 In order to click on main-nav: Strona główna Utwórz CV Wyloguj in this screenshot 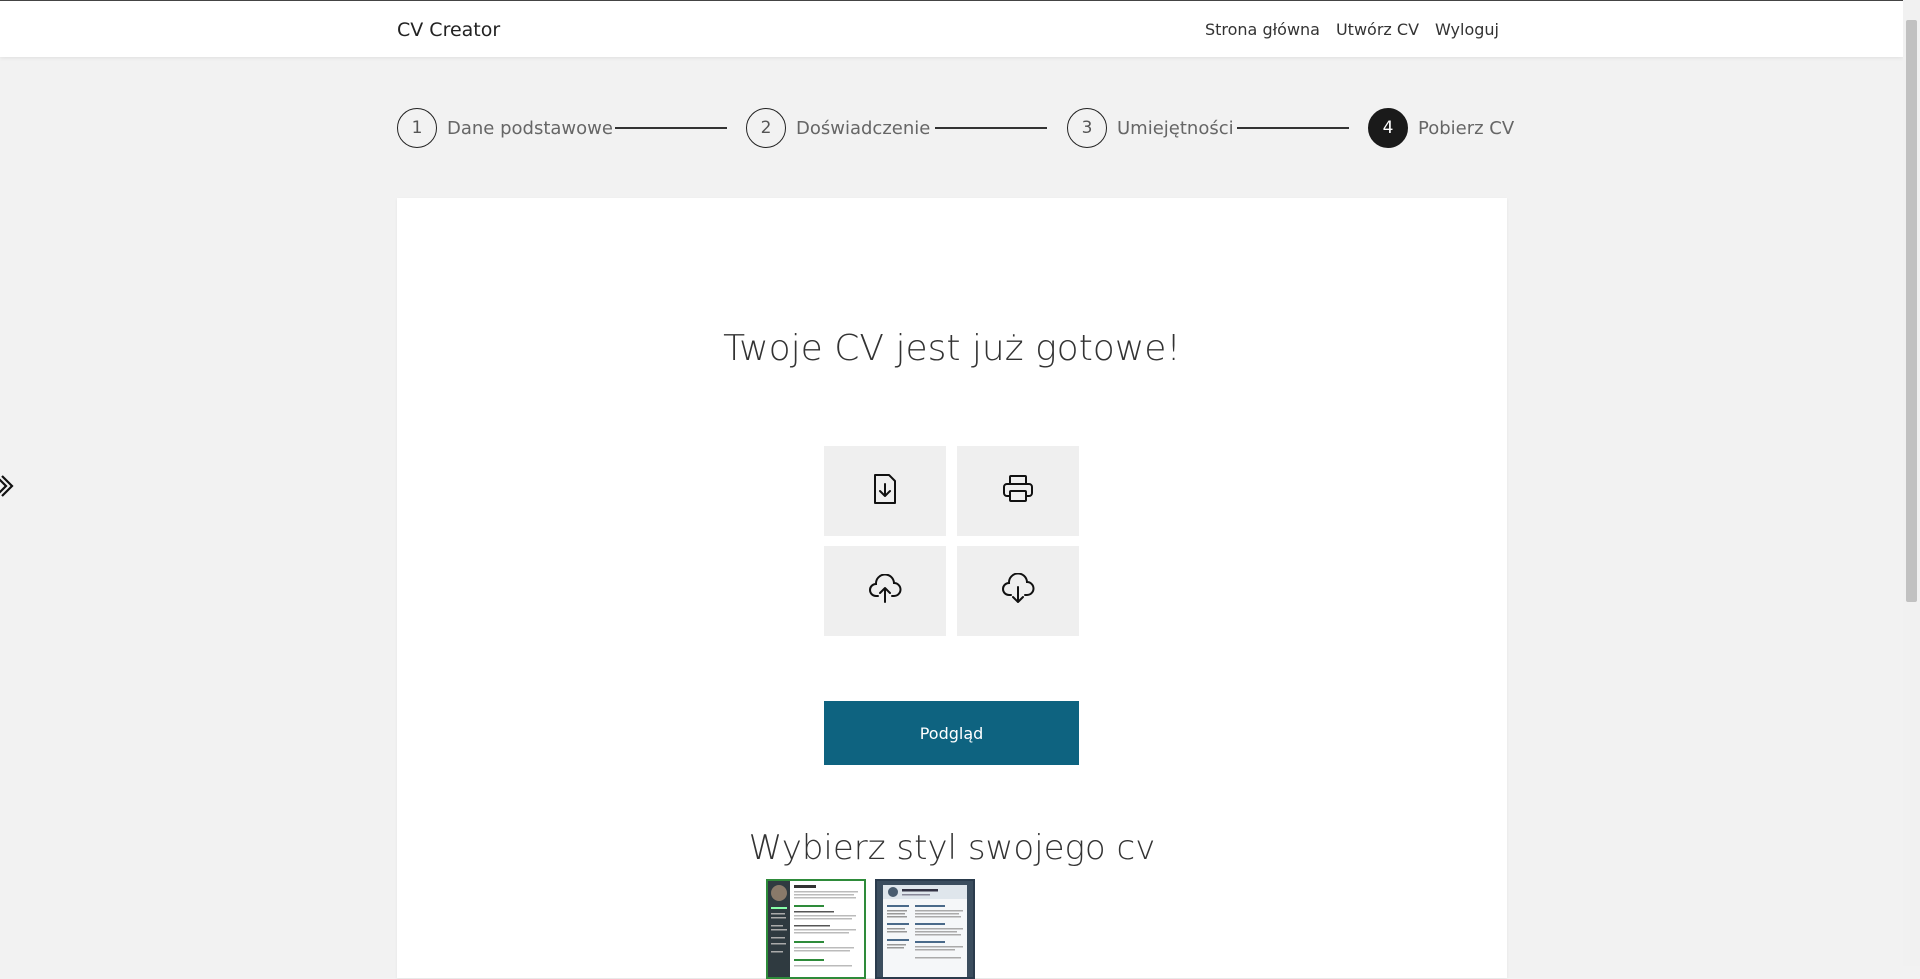, I will do `click(1352, 29)`.